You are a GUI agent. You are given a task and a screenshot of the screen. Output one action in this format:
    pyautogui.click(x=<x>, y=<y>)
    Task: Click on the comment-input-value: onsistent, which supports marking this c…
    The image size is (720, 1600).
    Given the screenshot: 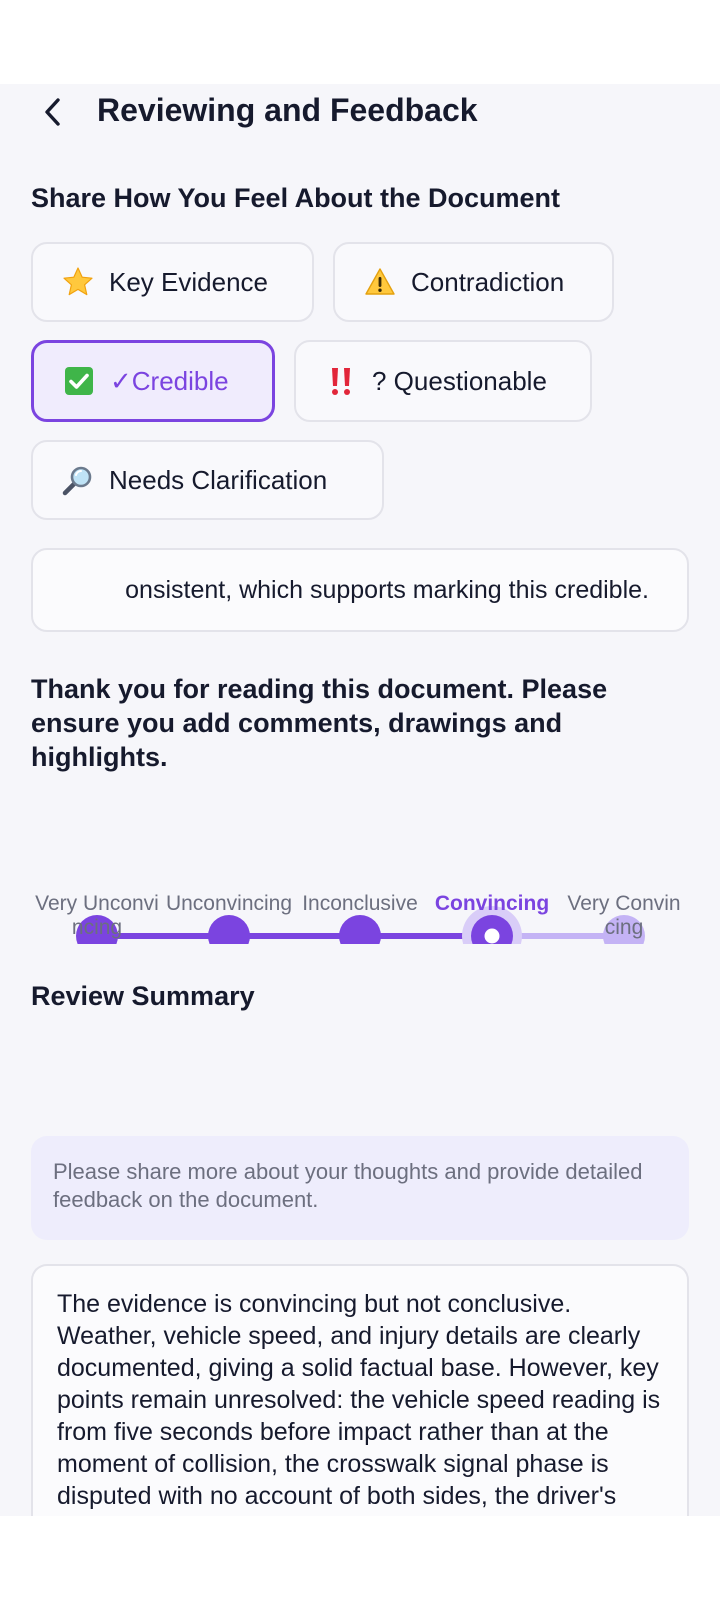 What is the action you would take?
    pyautogui.click(x=387, y=590)
    